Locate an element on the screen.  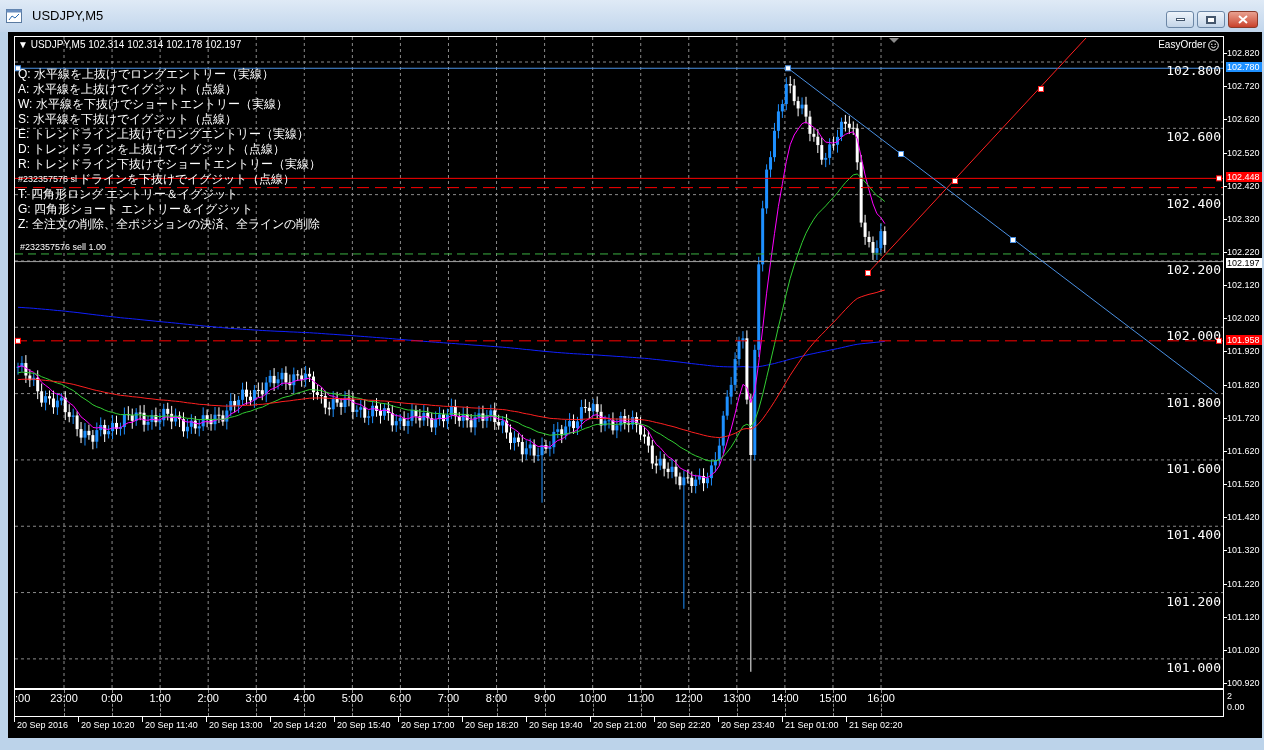
instruction-text: G: 四角形ショート エントリー＆イグジット is located at coordinates (136, 209).